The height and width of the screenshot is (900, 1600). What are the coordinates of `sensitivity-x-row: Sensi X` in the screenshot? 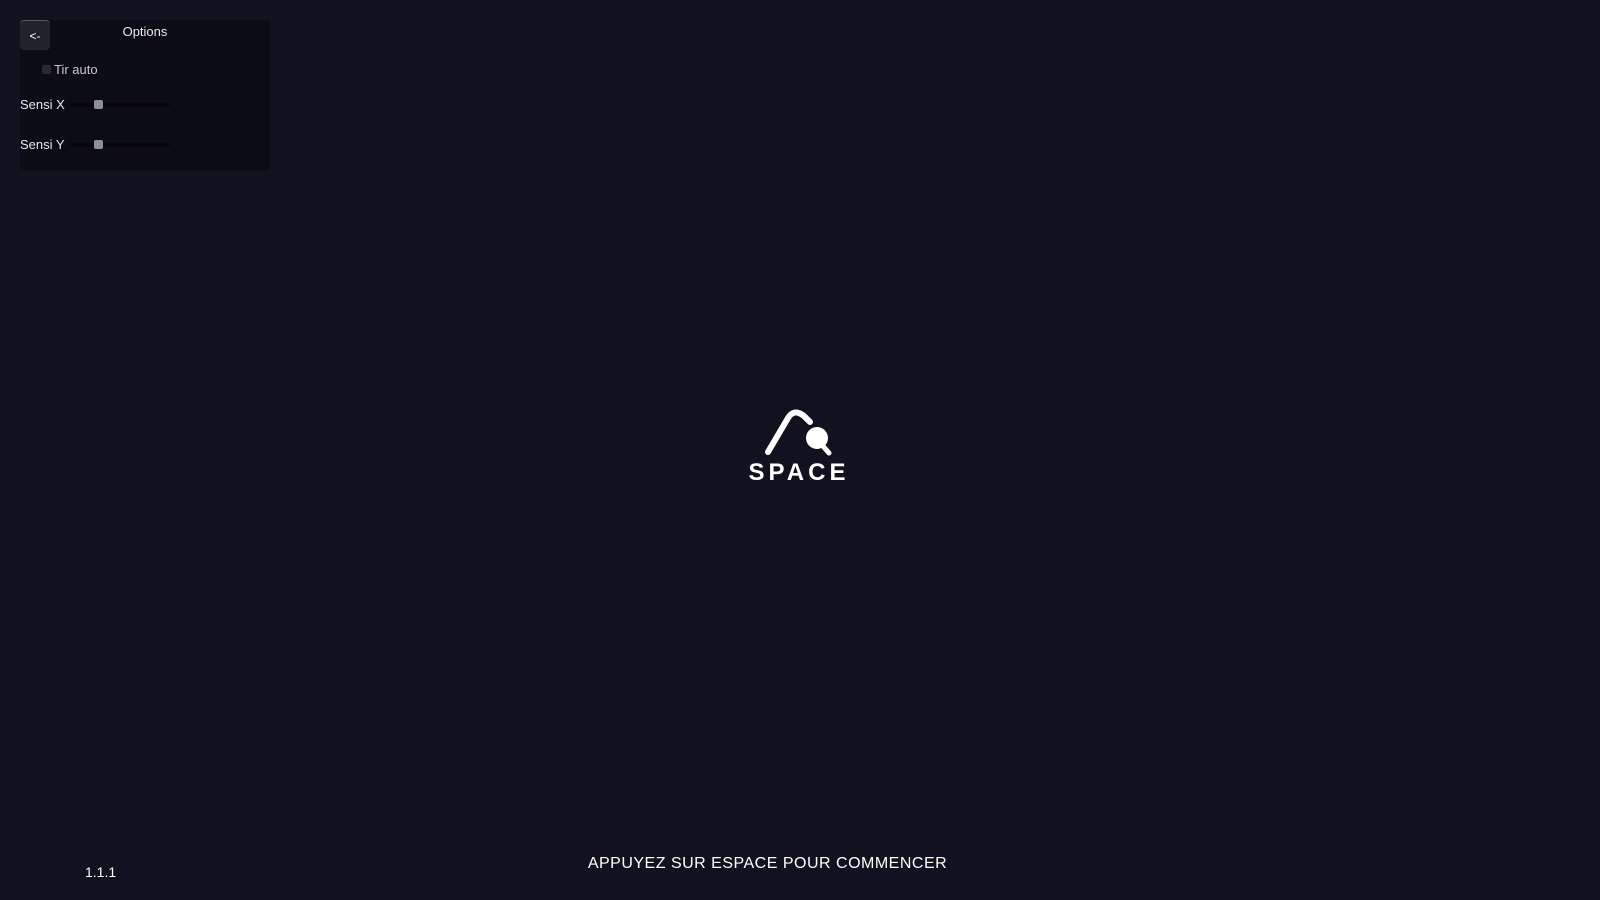 It's located at (95, 104).